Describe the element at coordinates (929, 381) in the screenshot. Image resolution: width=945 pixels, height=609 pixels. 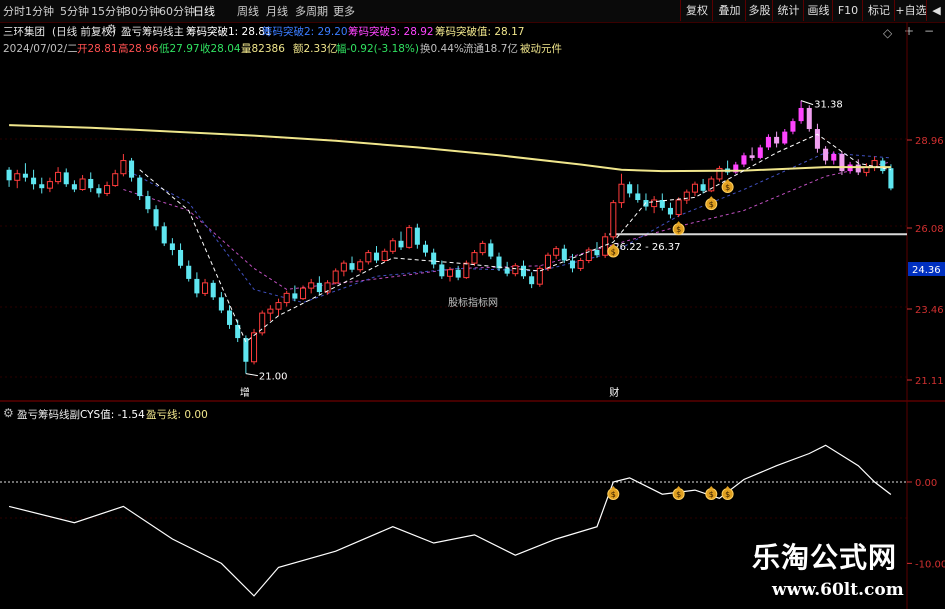
I see `y-tick-label: 21.11` at that location.